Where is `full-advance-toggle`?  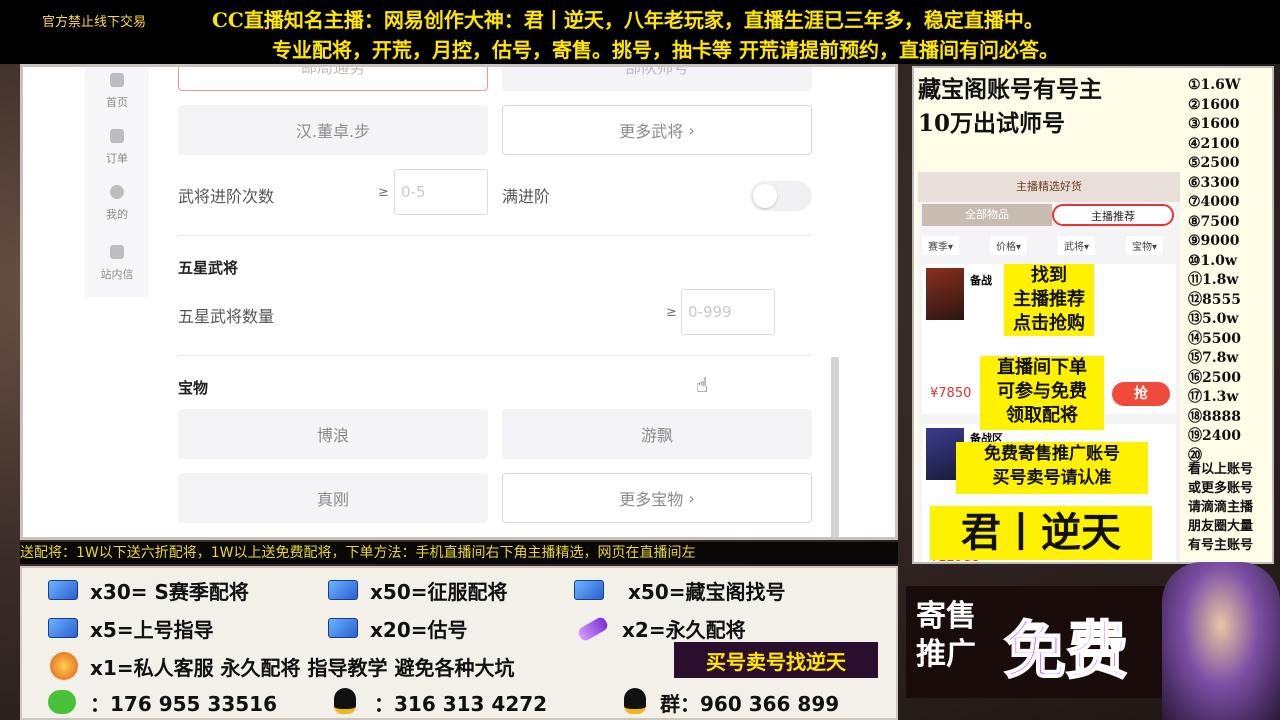
full-advance-toggle is located at coordinates (781, 196).